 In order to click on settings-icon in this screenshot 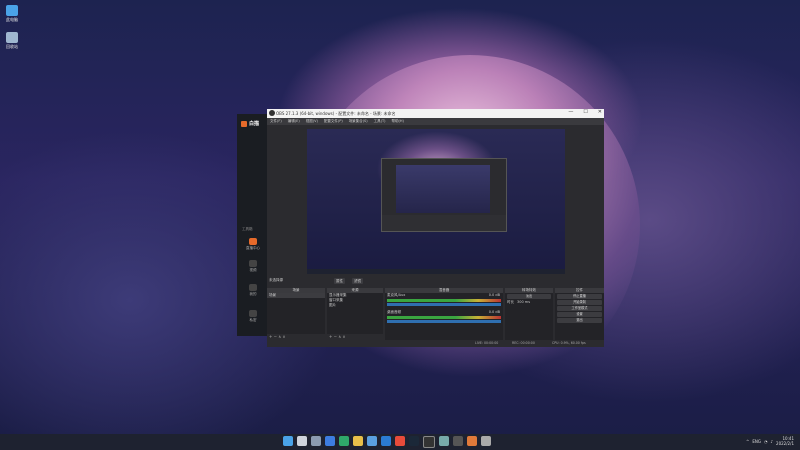, I will do `click(444, 441)`.